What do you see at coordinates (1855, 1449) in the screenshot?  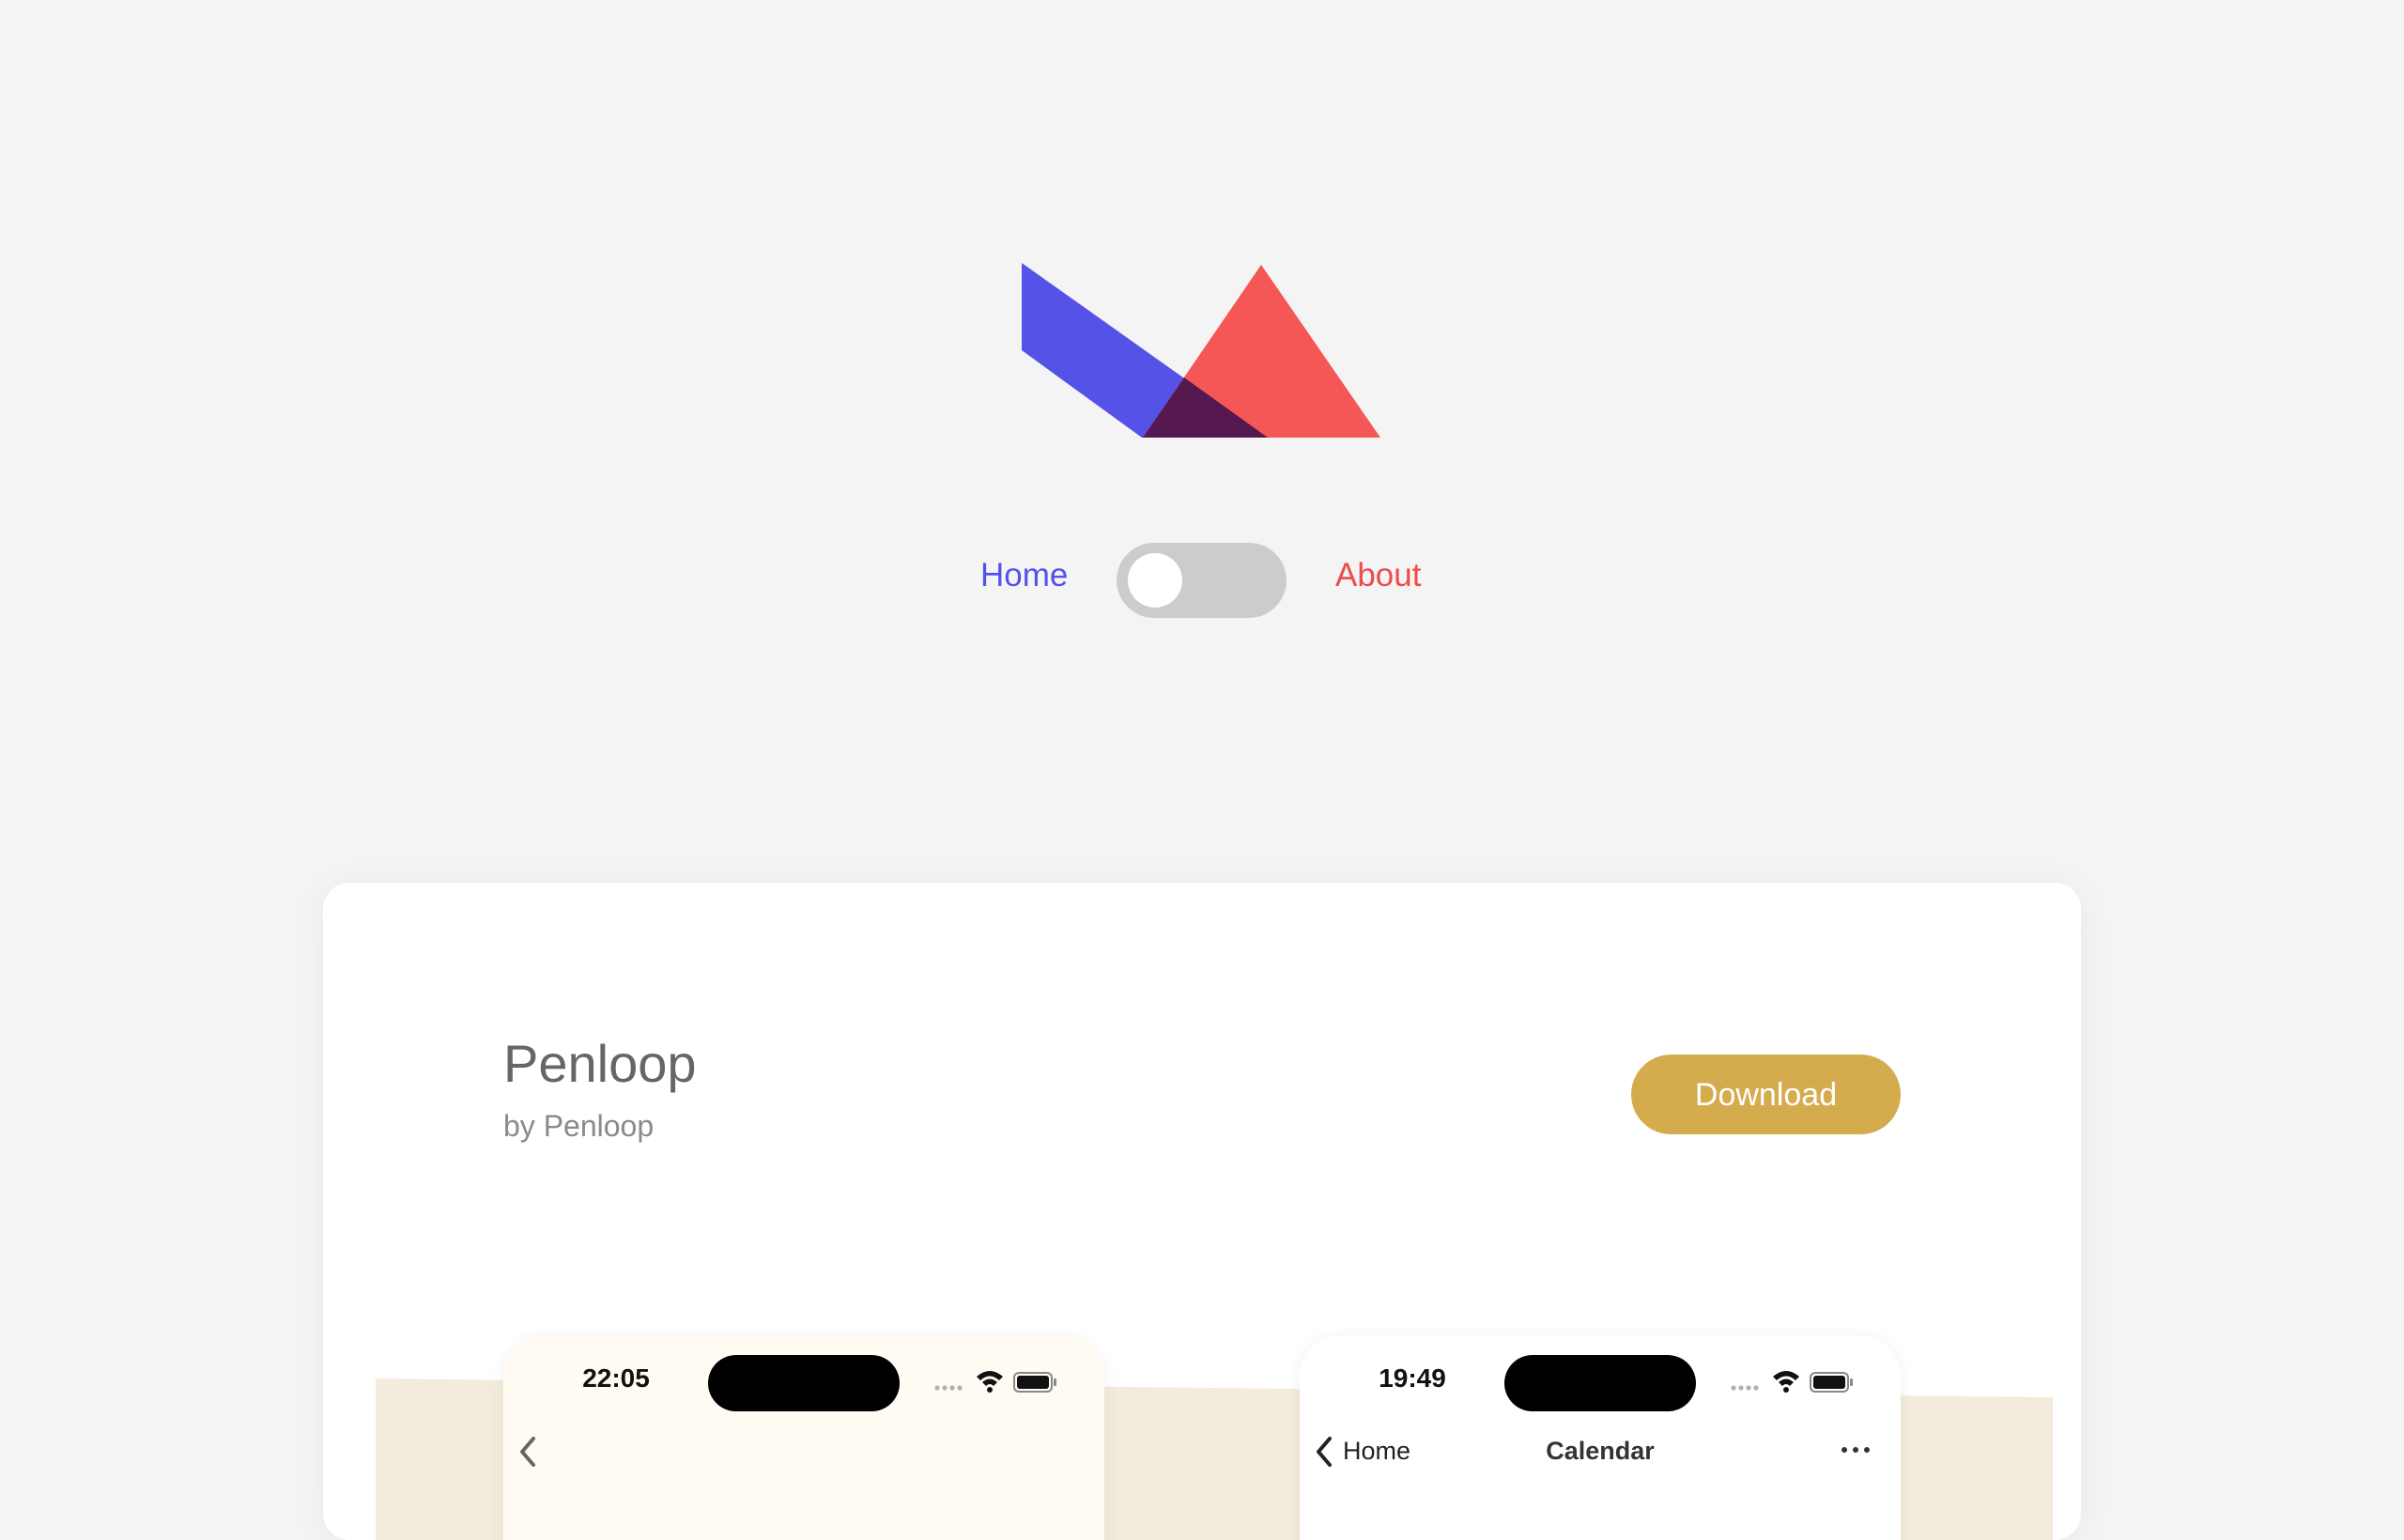 I see `ellipsis-icon` at bounding box center [1855, 1449].